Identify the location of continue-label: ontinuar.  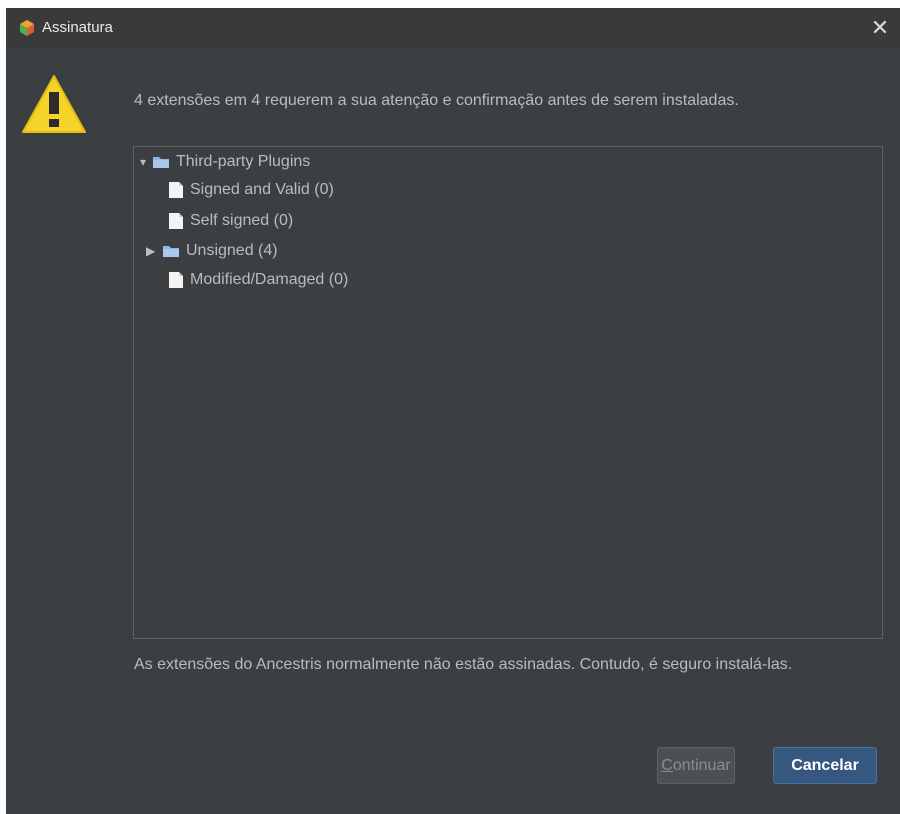
(701, 765).